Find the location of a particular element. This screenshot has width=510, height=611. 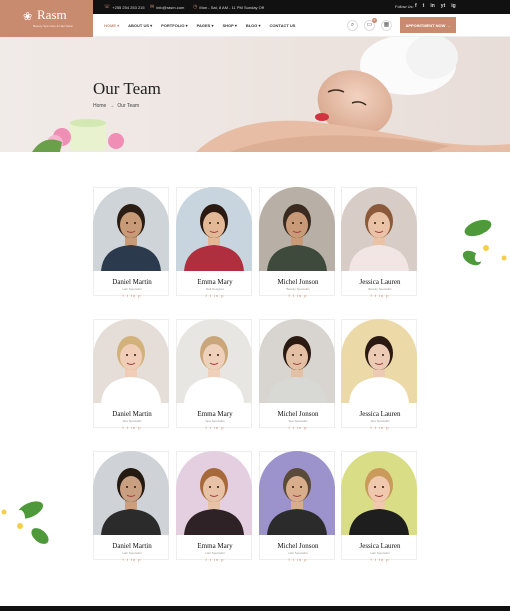

team-member-role: Spa Specialist is located at coordinates (132, 421).